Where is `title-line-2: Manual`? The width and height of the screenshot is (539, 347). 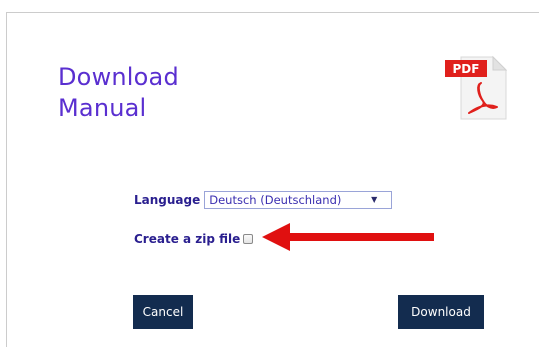 title-line-2: Manual is located at coordinates (102, 108).